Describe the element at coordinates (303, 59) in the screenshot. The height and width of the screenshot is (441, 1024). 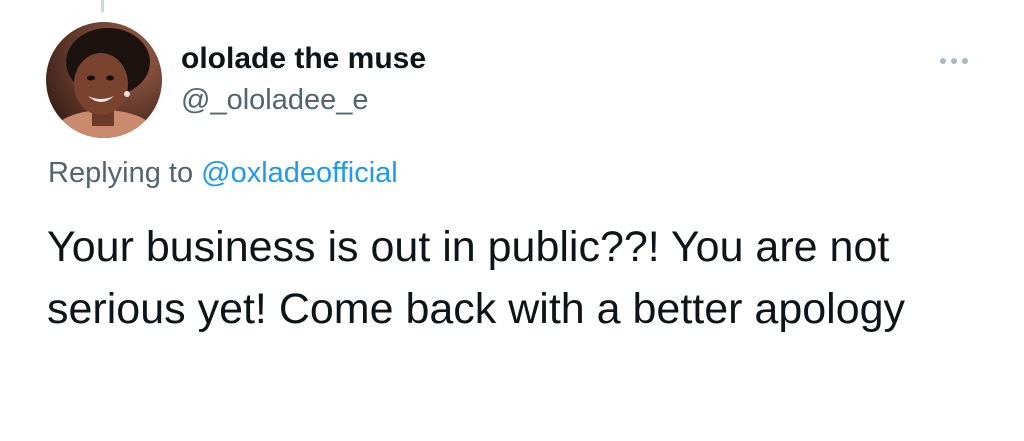
I see `display-name: ololade the muse` at that location.